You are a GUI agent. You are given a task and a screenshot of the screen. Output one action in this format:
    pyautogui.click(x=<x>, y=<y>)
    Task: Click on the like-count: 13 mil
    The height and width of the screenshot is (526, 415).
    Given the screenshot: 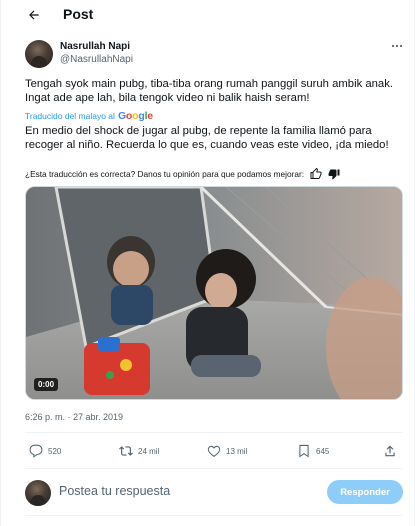 What is the action you would take?
    pyautogui.click(x=237, y=451)
    